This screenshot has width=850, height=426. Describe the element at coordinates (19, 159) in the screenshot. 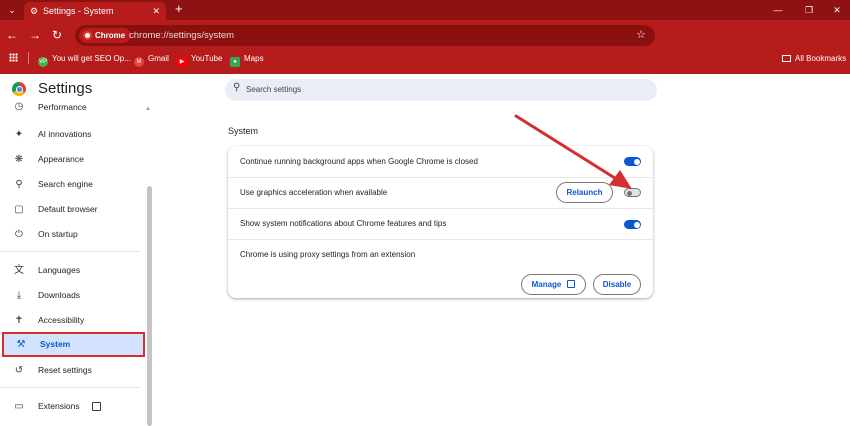

I see `palette-icon: ❋` at that location.